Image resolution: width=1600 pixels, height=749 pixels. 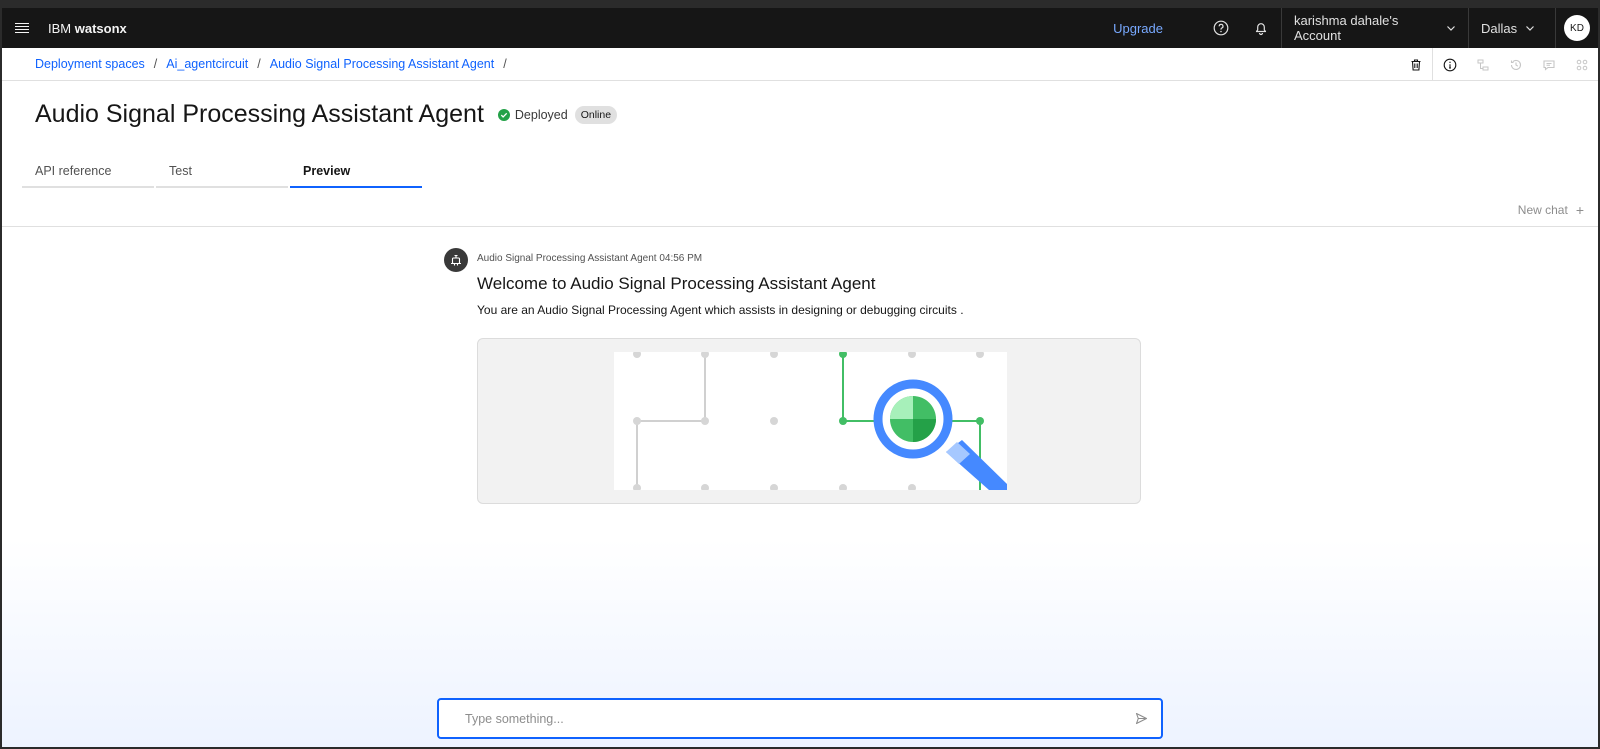 I want to click on chat-composer, so click(x=800, y=718).